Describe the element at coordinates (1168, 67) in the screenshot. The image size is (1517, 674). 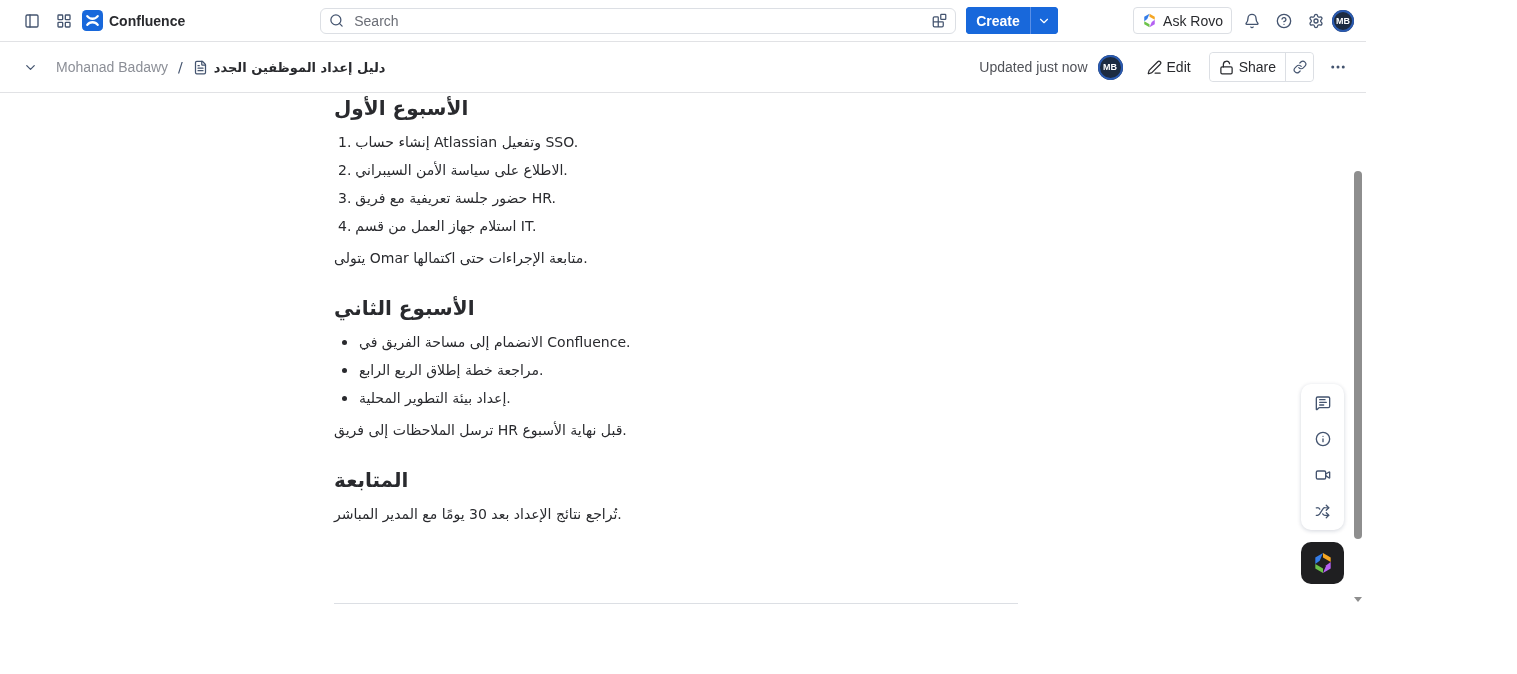
I see `edit-button: Edit` at that location.